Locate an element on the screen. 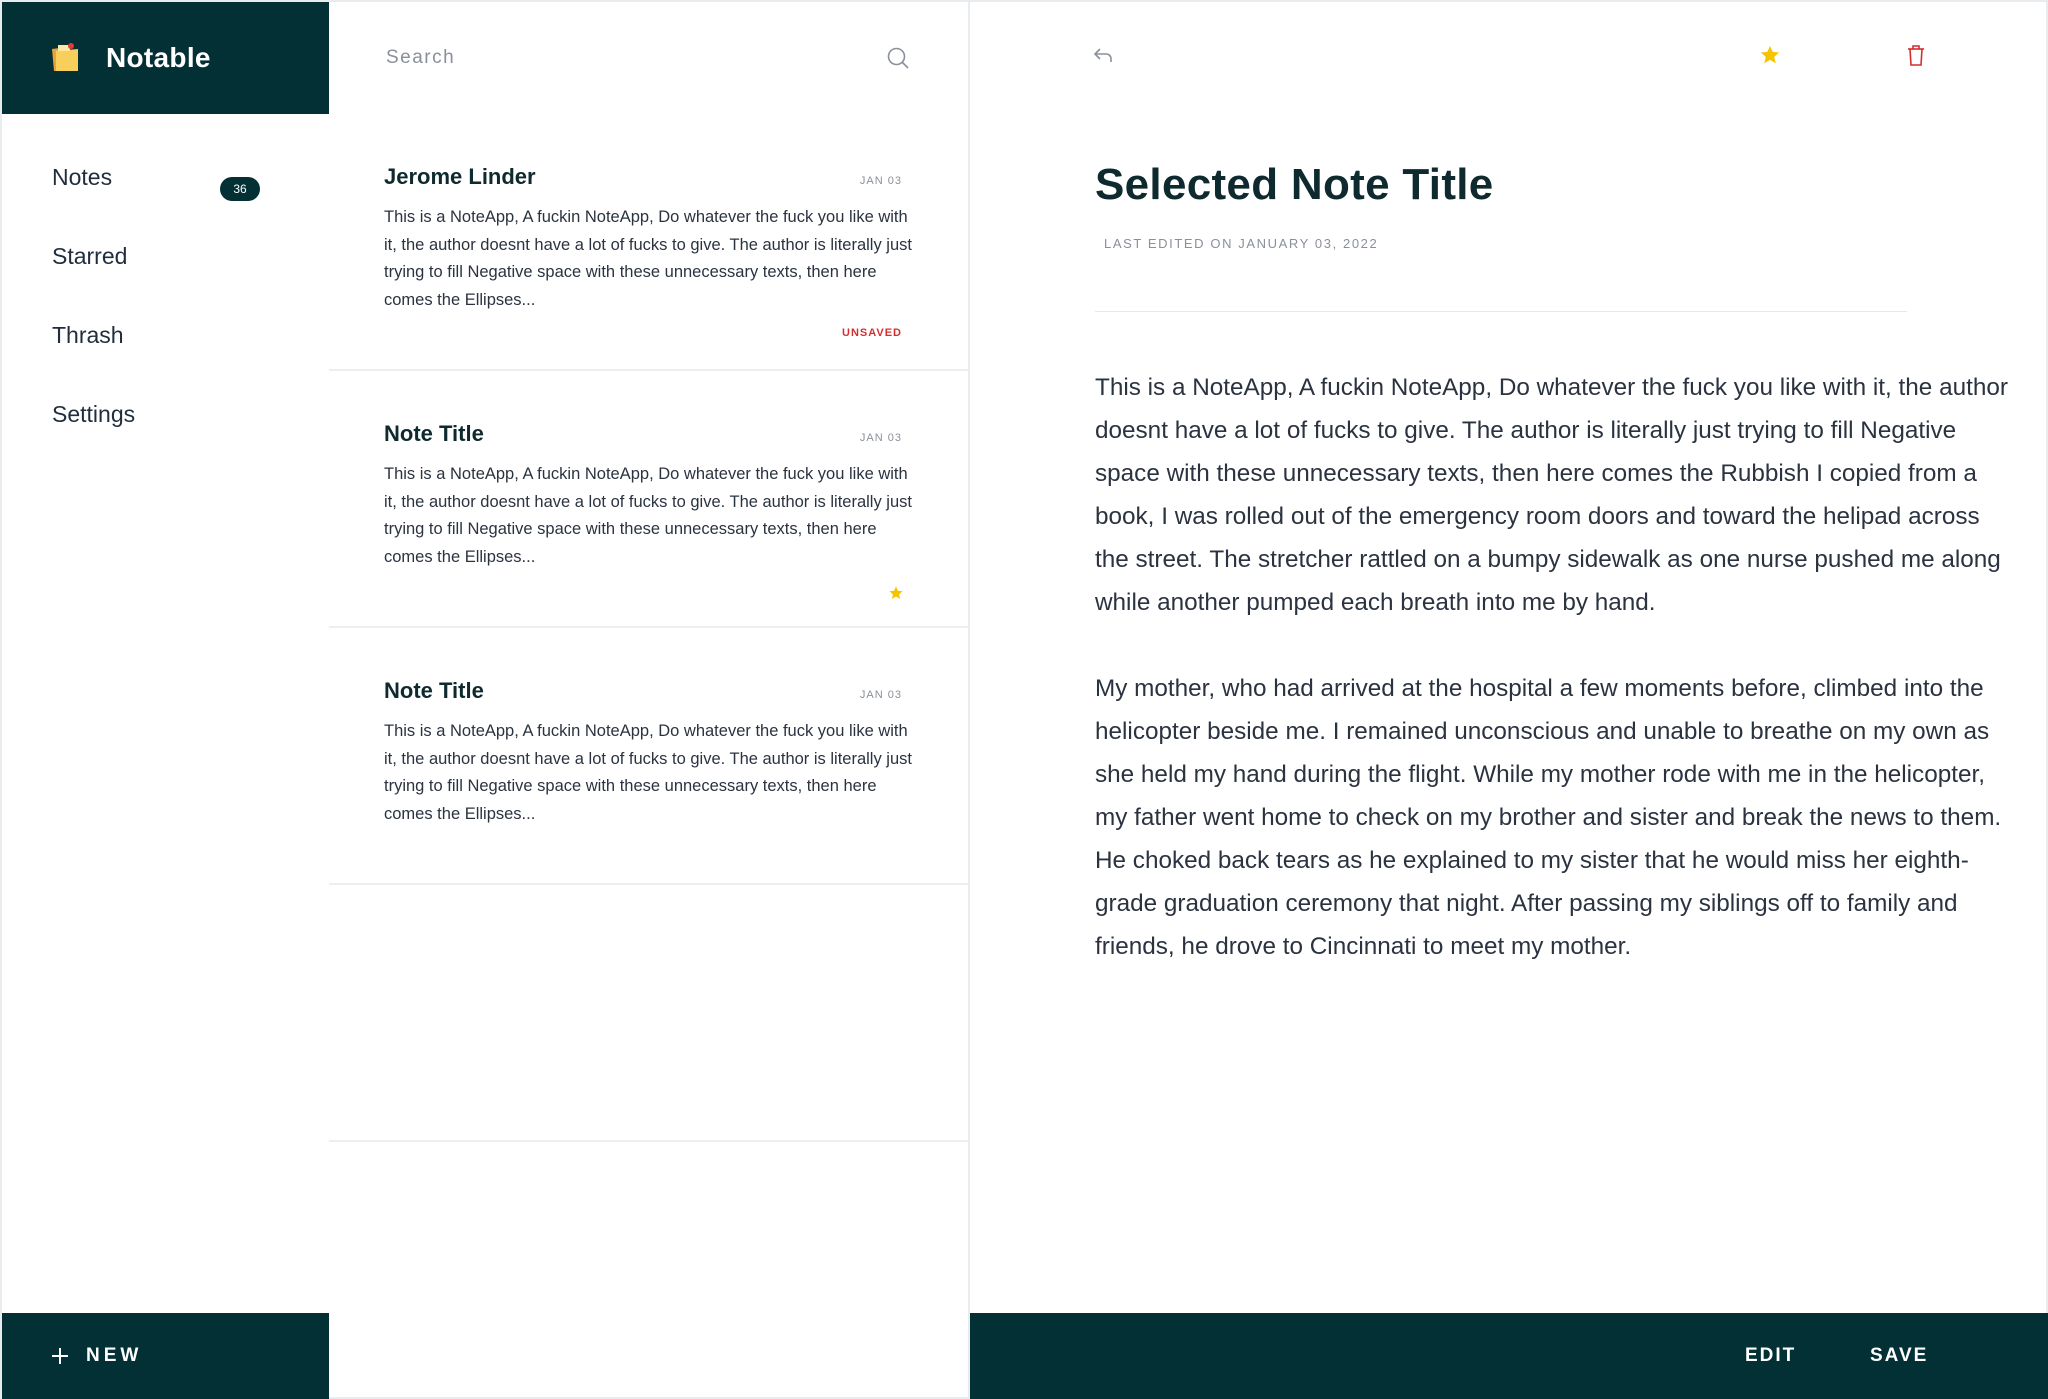 The height and width of the screenshot is (1399, 2048). note-title: Selected Note Title is located at coordinates (1294, 184).